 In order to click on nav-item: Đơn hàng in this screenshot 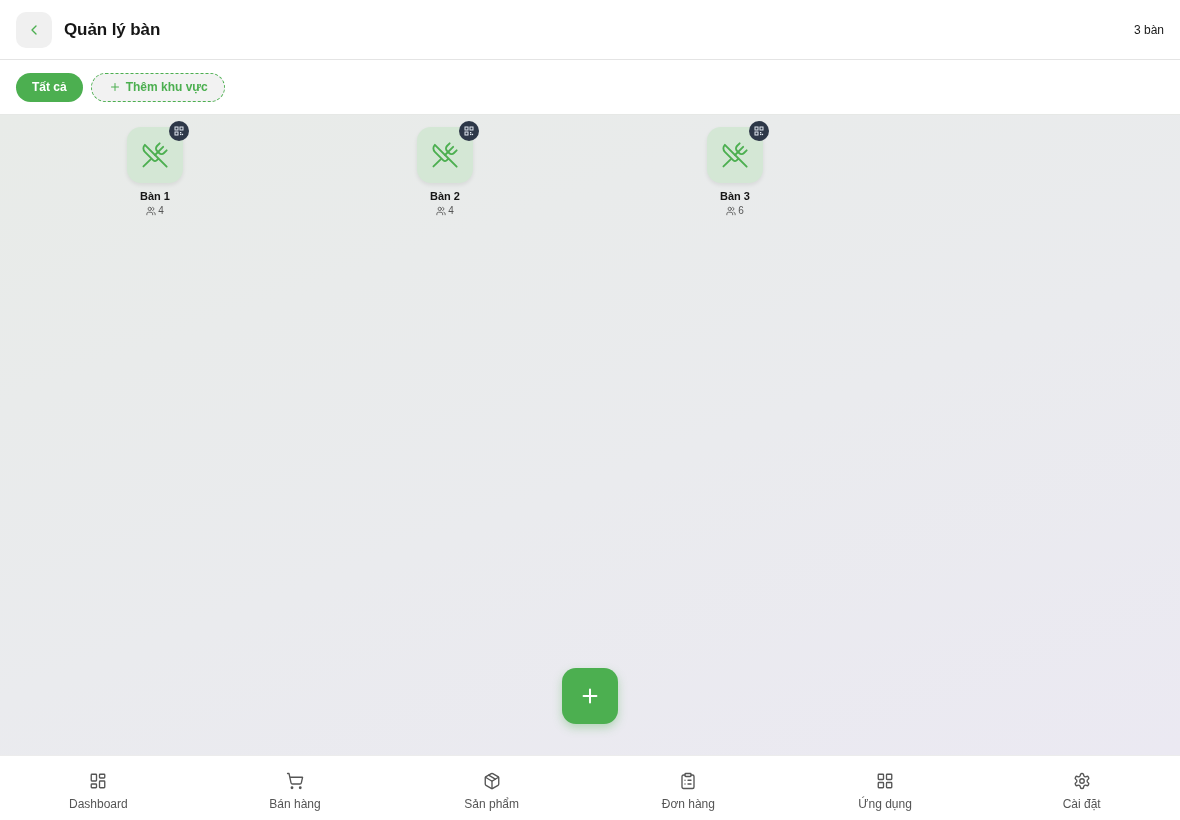, I will do `click(688, 788)`.